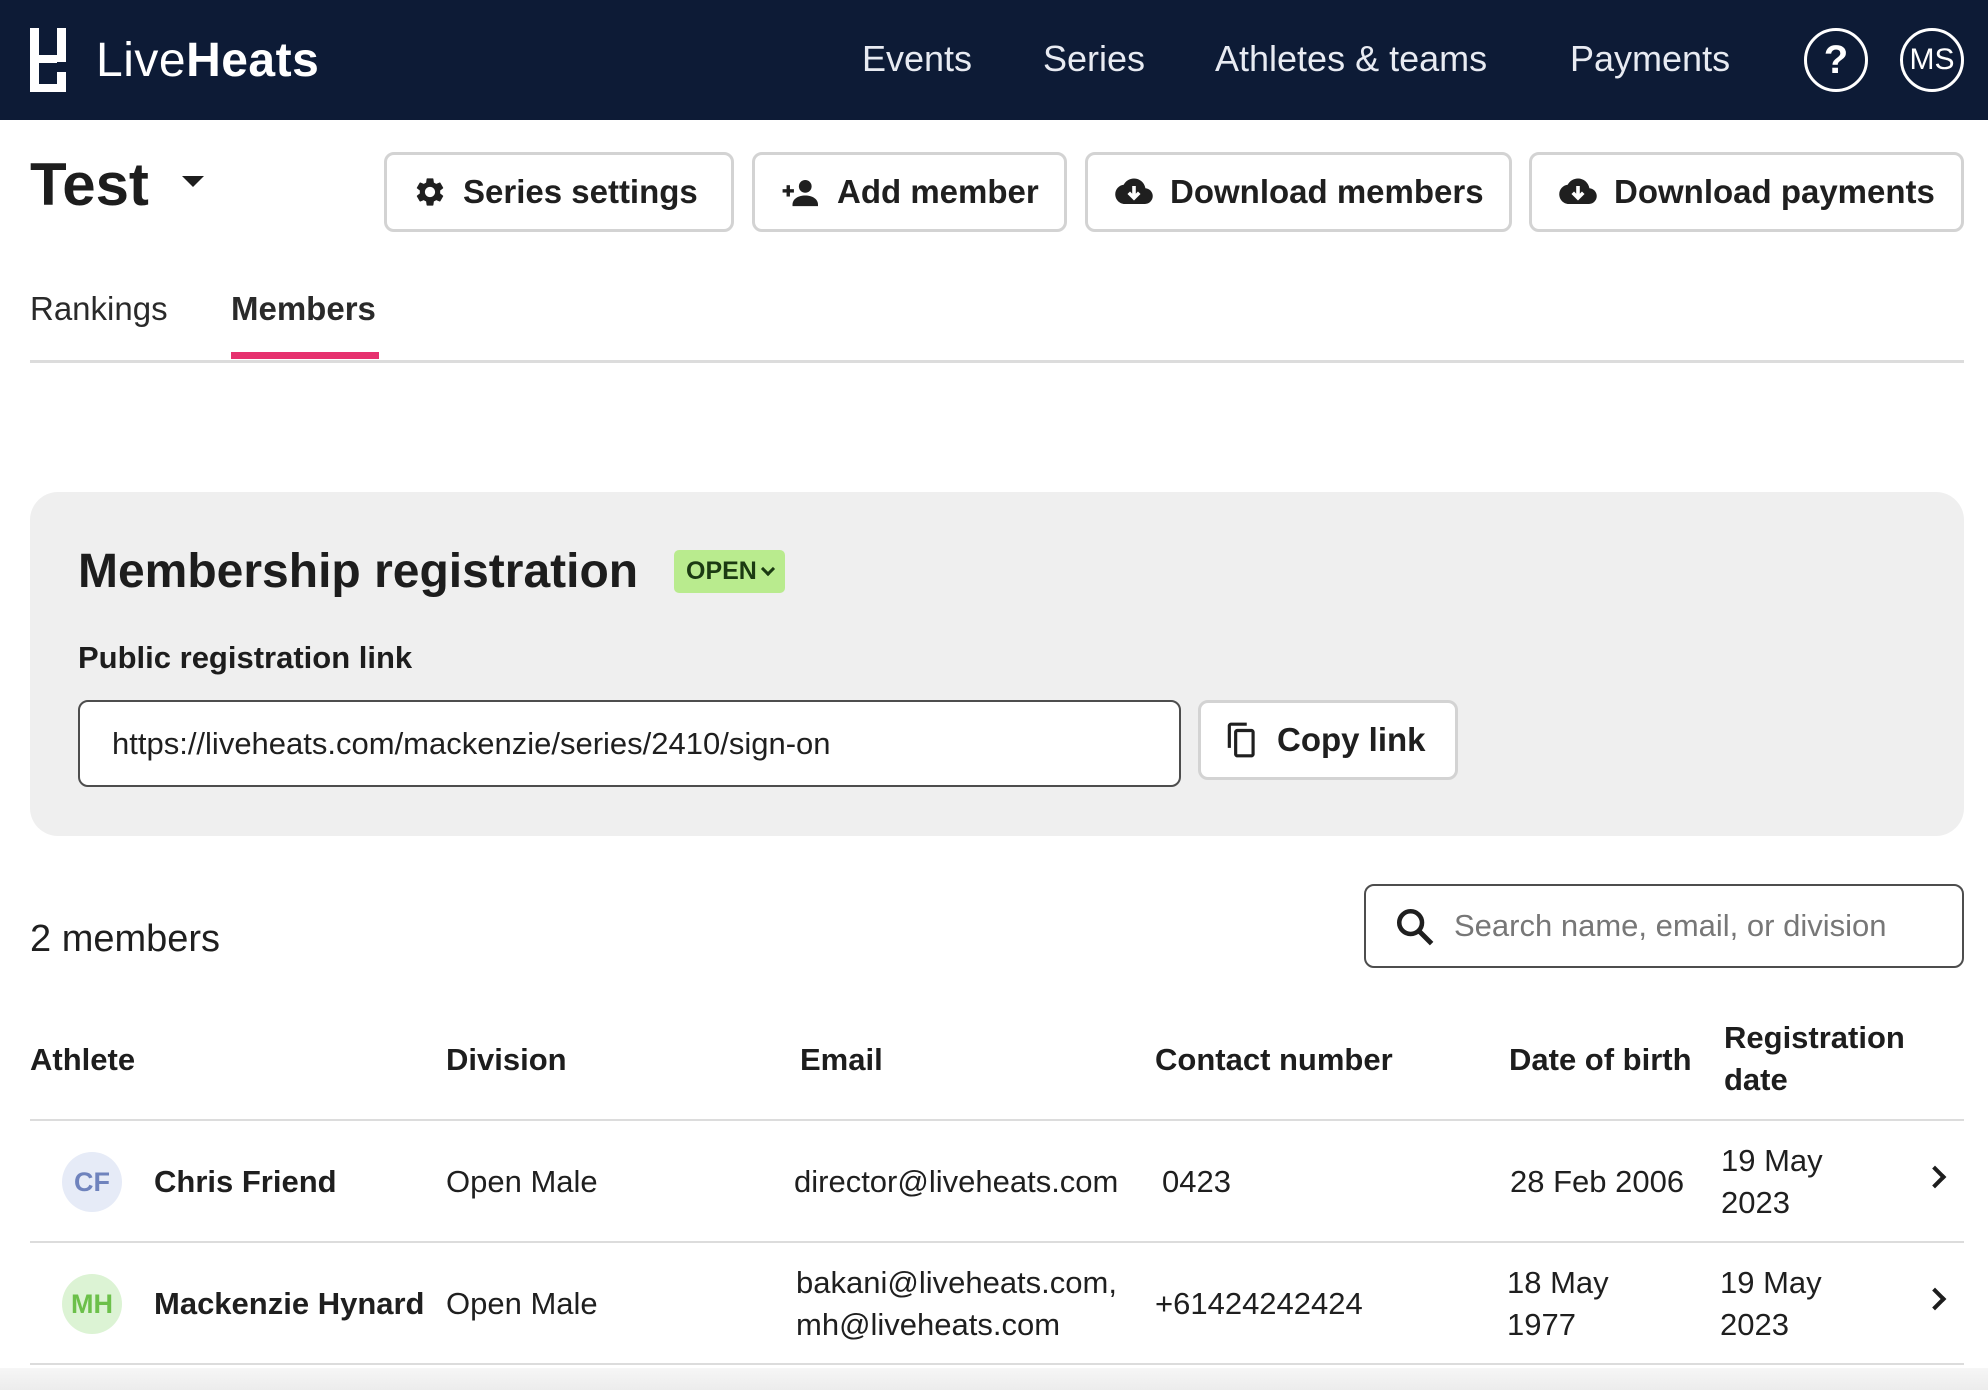  What do you see at coordinates (1351, 59) in the screenshot?
I see `nav-athletes-teams: Athletes & teams` at bounding box center [1351, 59].